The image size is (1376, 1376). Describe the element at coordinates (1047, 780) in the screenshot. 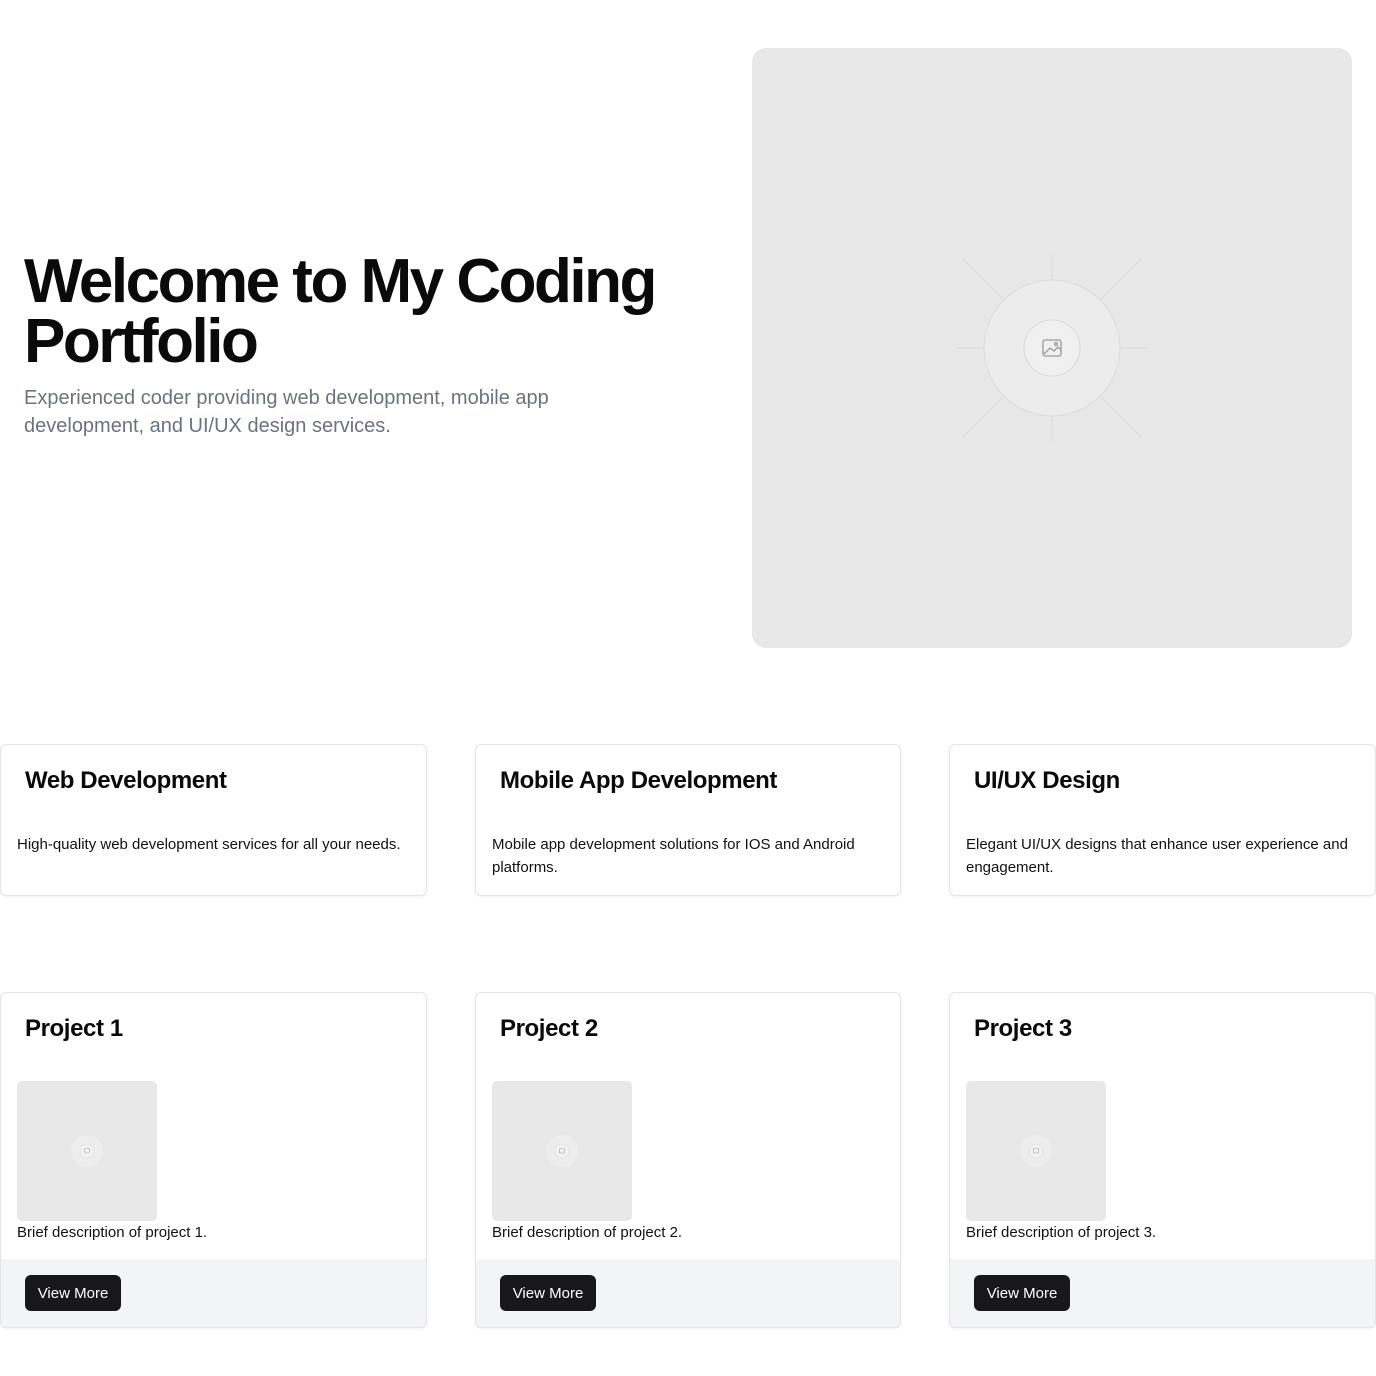

I see `service-title: UI/UX Design` at that location.